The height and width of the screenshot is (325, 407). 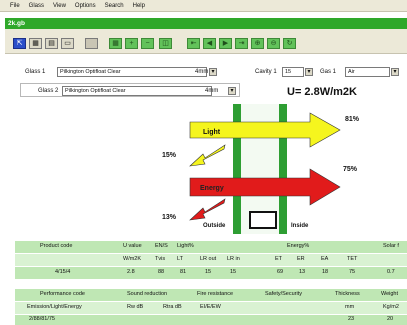 I want to click on table1-cell: 2.8, so click(x=131, y=272).